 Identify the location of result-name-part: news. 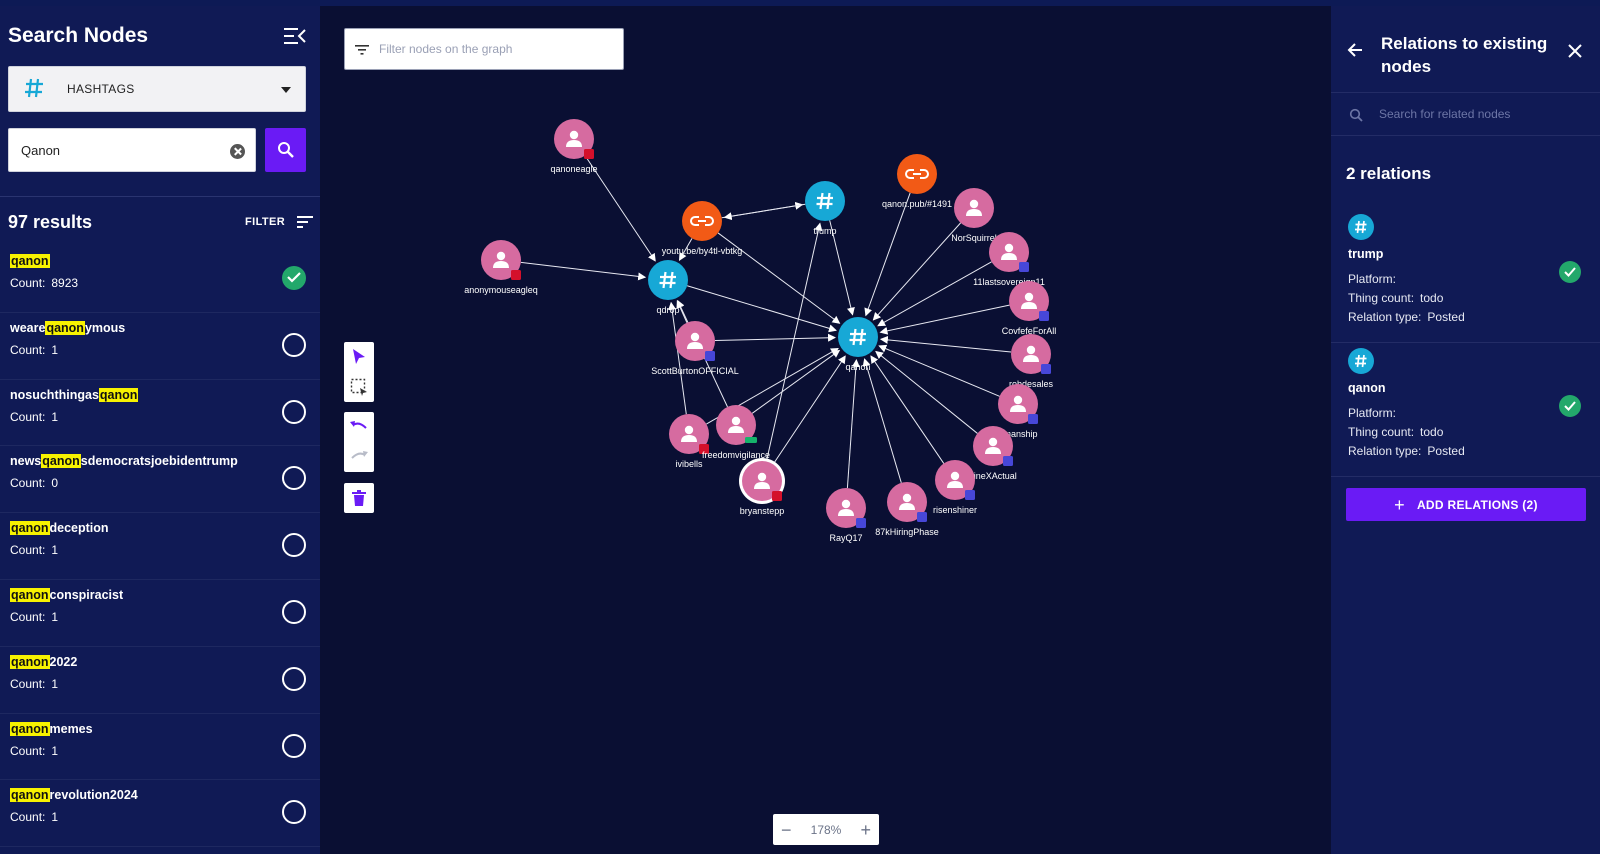
(26, 461).